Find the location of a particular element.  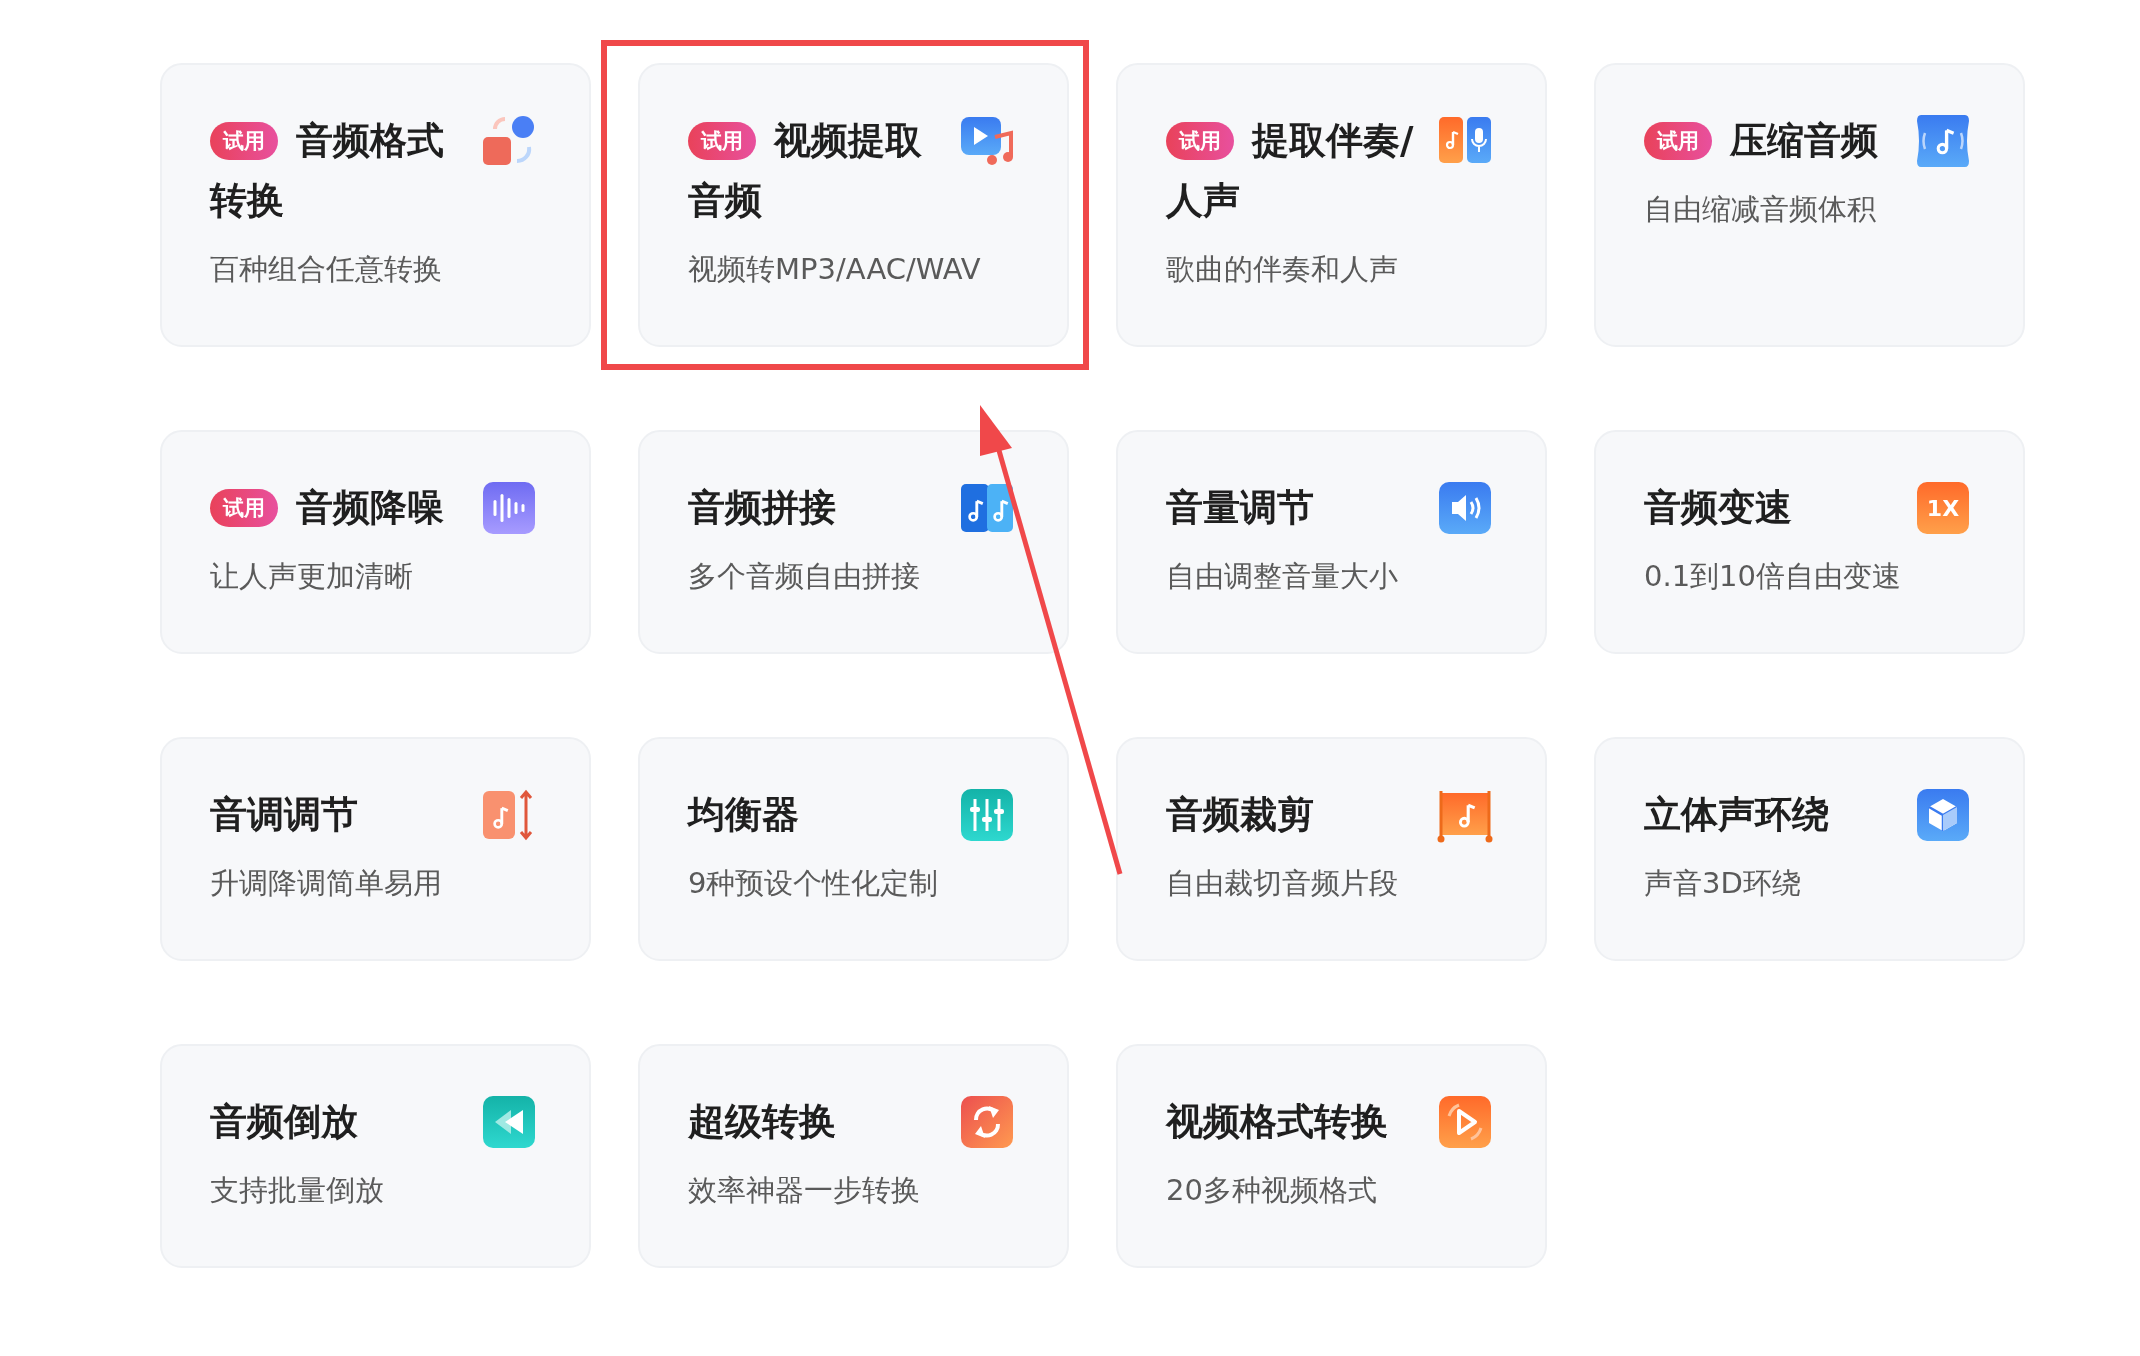

card-description: 升调降调简单易用 is located at coordinates (326, 883).